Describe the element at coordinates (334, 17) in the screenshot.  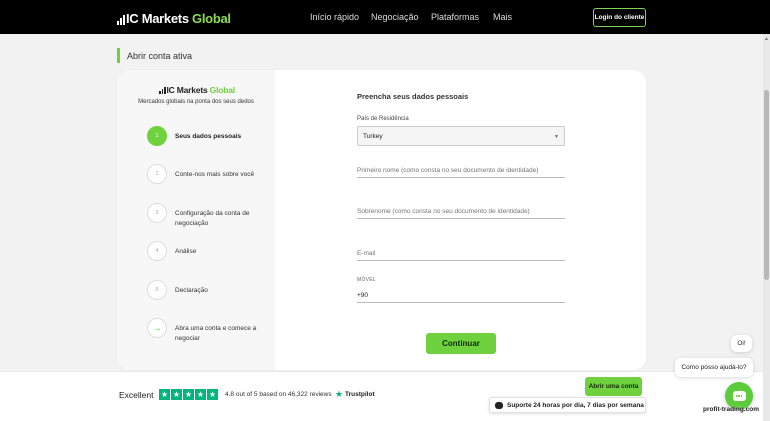
I see `nav-link-quick-start: Início rápido` at that location.